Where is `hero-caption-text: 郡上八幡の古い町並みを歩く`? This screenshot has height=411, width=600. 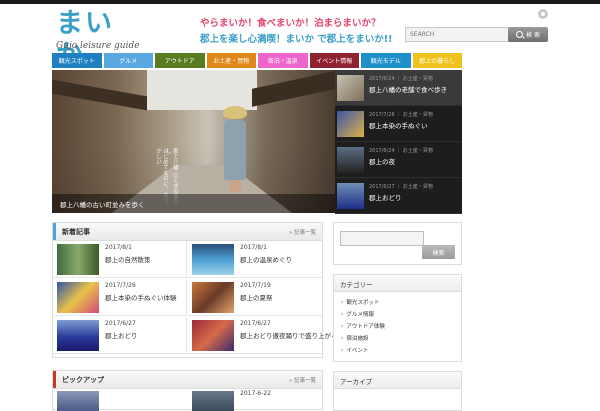 hero-caption-text: 郡上八幡の古い町並みを歩く is located at coordinates (102, 205).